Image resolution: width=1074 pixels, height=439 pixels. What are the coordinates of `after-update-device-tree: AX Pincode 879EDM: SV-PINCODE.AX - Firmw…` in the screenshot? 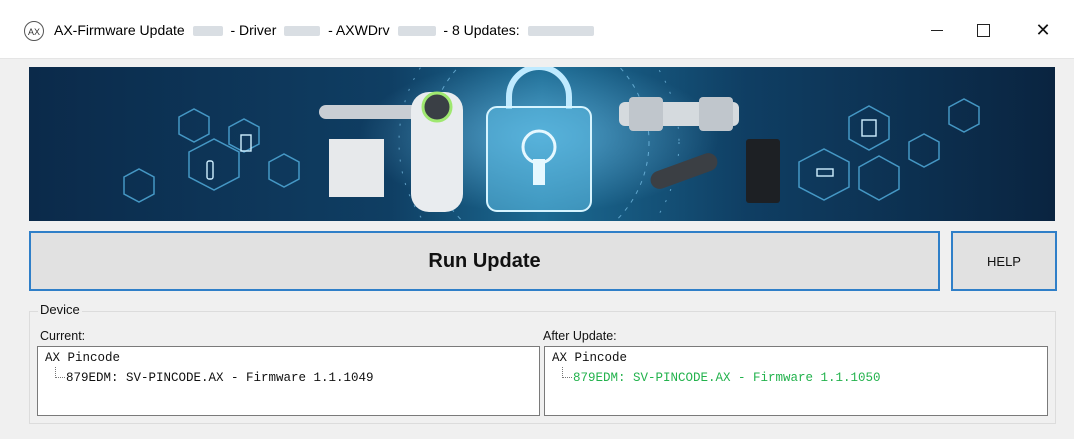 It's located at (796, 381).